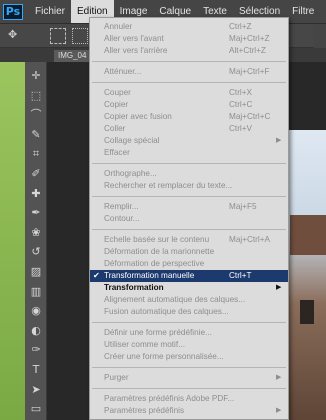  What do you see at coordinates (36, 96) in the screenshot?
I see `marquee-icon: ⬚` at bounding box center [36, 96].